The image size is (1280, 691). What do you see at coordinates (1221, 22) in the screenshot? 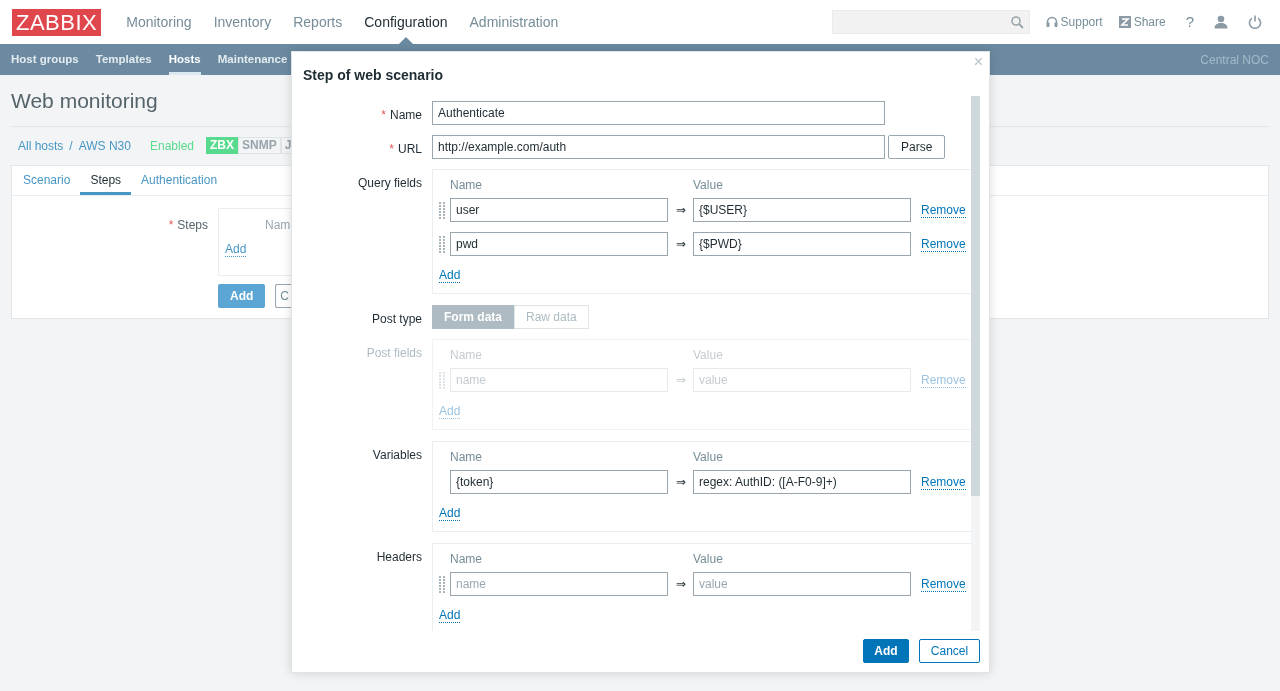
I see `user-icon` at bounding box center [1221, 22].